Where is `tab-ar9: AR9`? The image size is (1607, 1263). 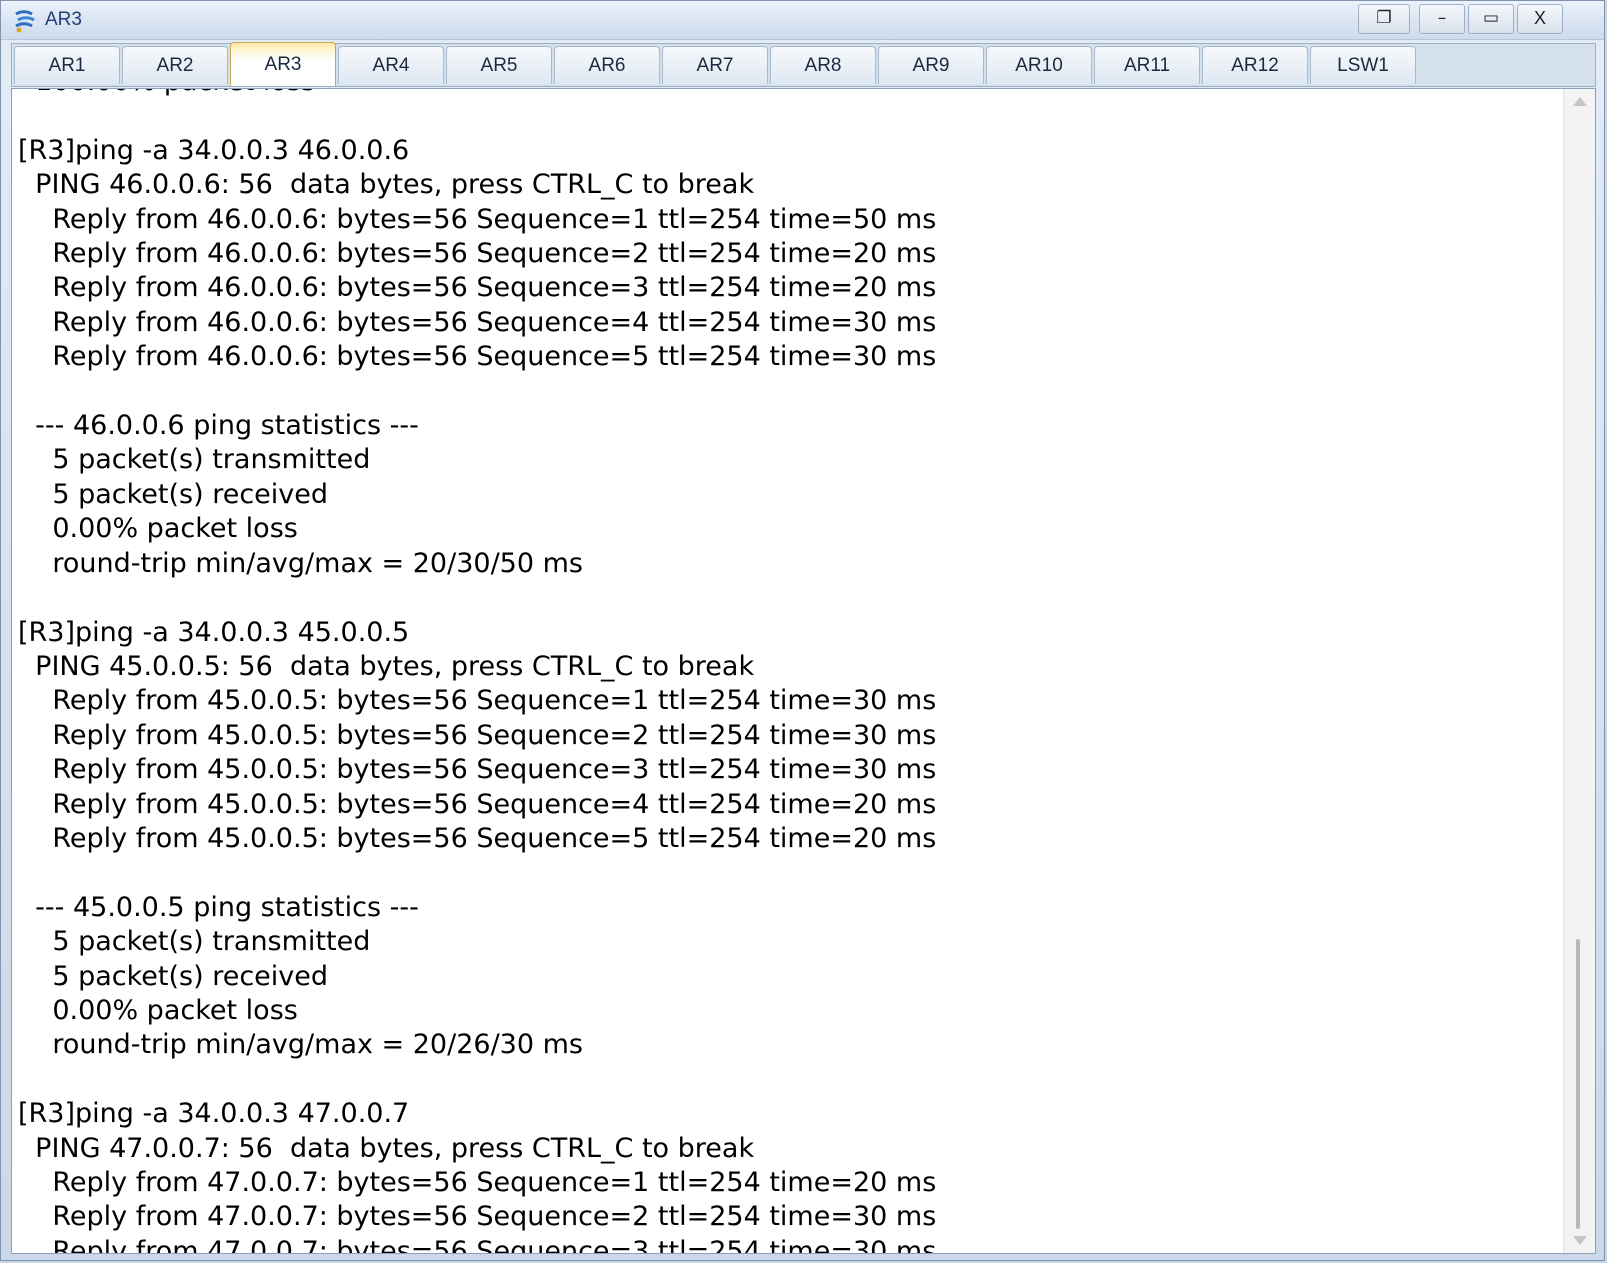 tab-ar9: AR9 is located at coordinates (931, 65).